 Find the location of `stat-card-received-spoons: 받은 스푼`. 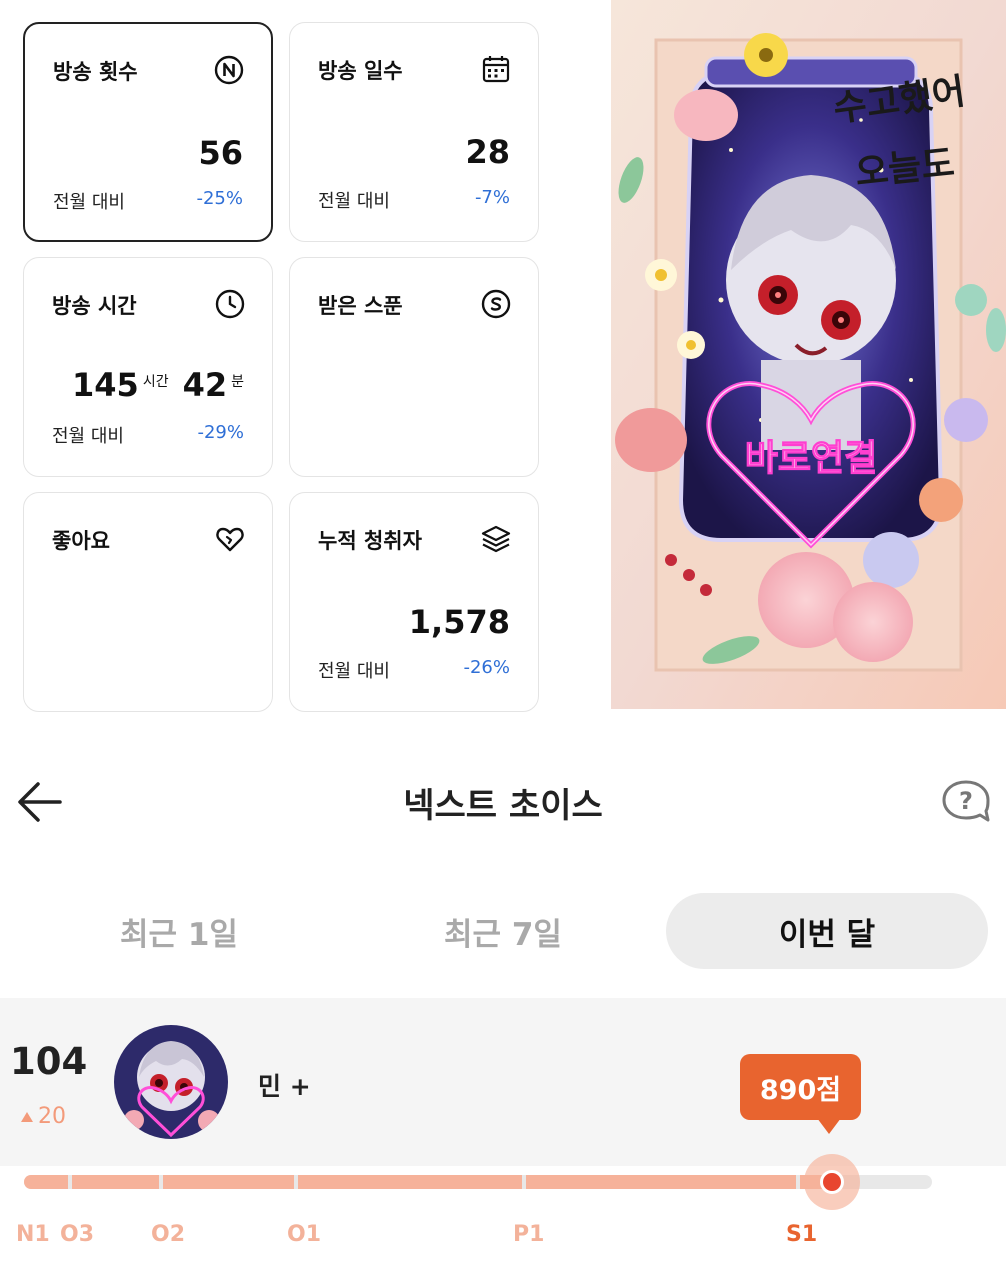

stat-card-received-spoons: 받은 스푼 is located at coordinates (414, 367).